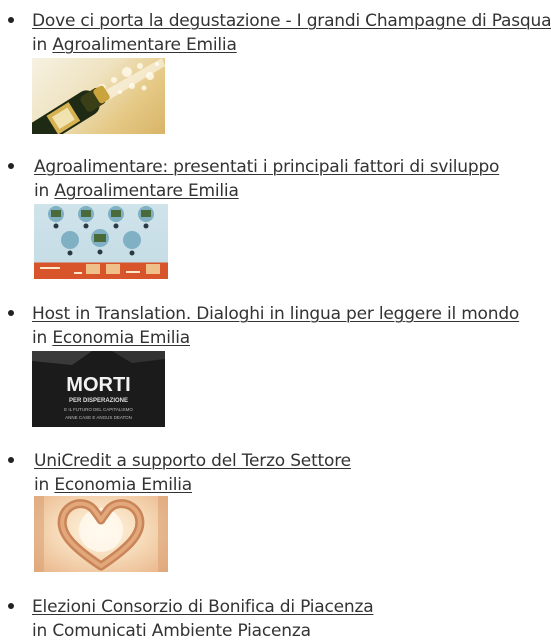 The width and height of the screenshot is (551, 642). What do you see at coordinates (98, 417) in the screenshot?
I see `book-authors-text: ANNE CASE E ANGUS DEATON` at bounding box center [98, 417].